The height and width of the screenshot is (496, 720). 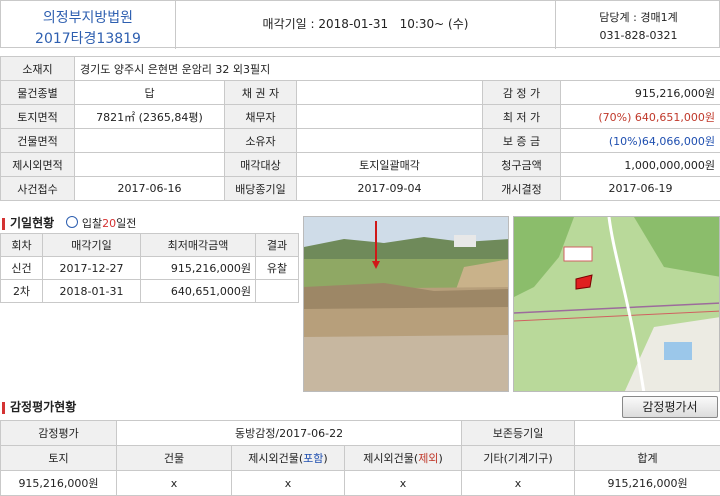 What do you see at coordinates (647, 458) in the screenshot?
I see `col-total: 합계` at bounding box center [647, 458].